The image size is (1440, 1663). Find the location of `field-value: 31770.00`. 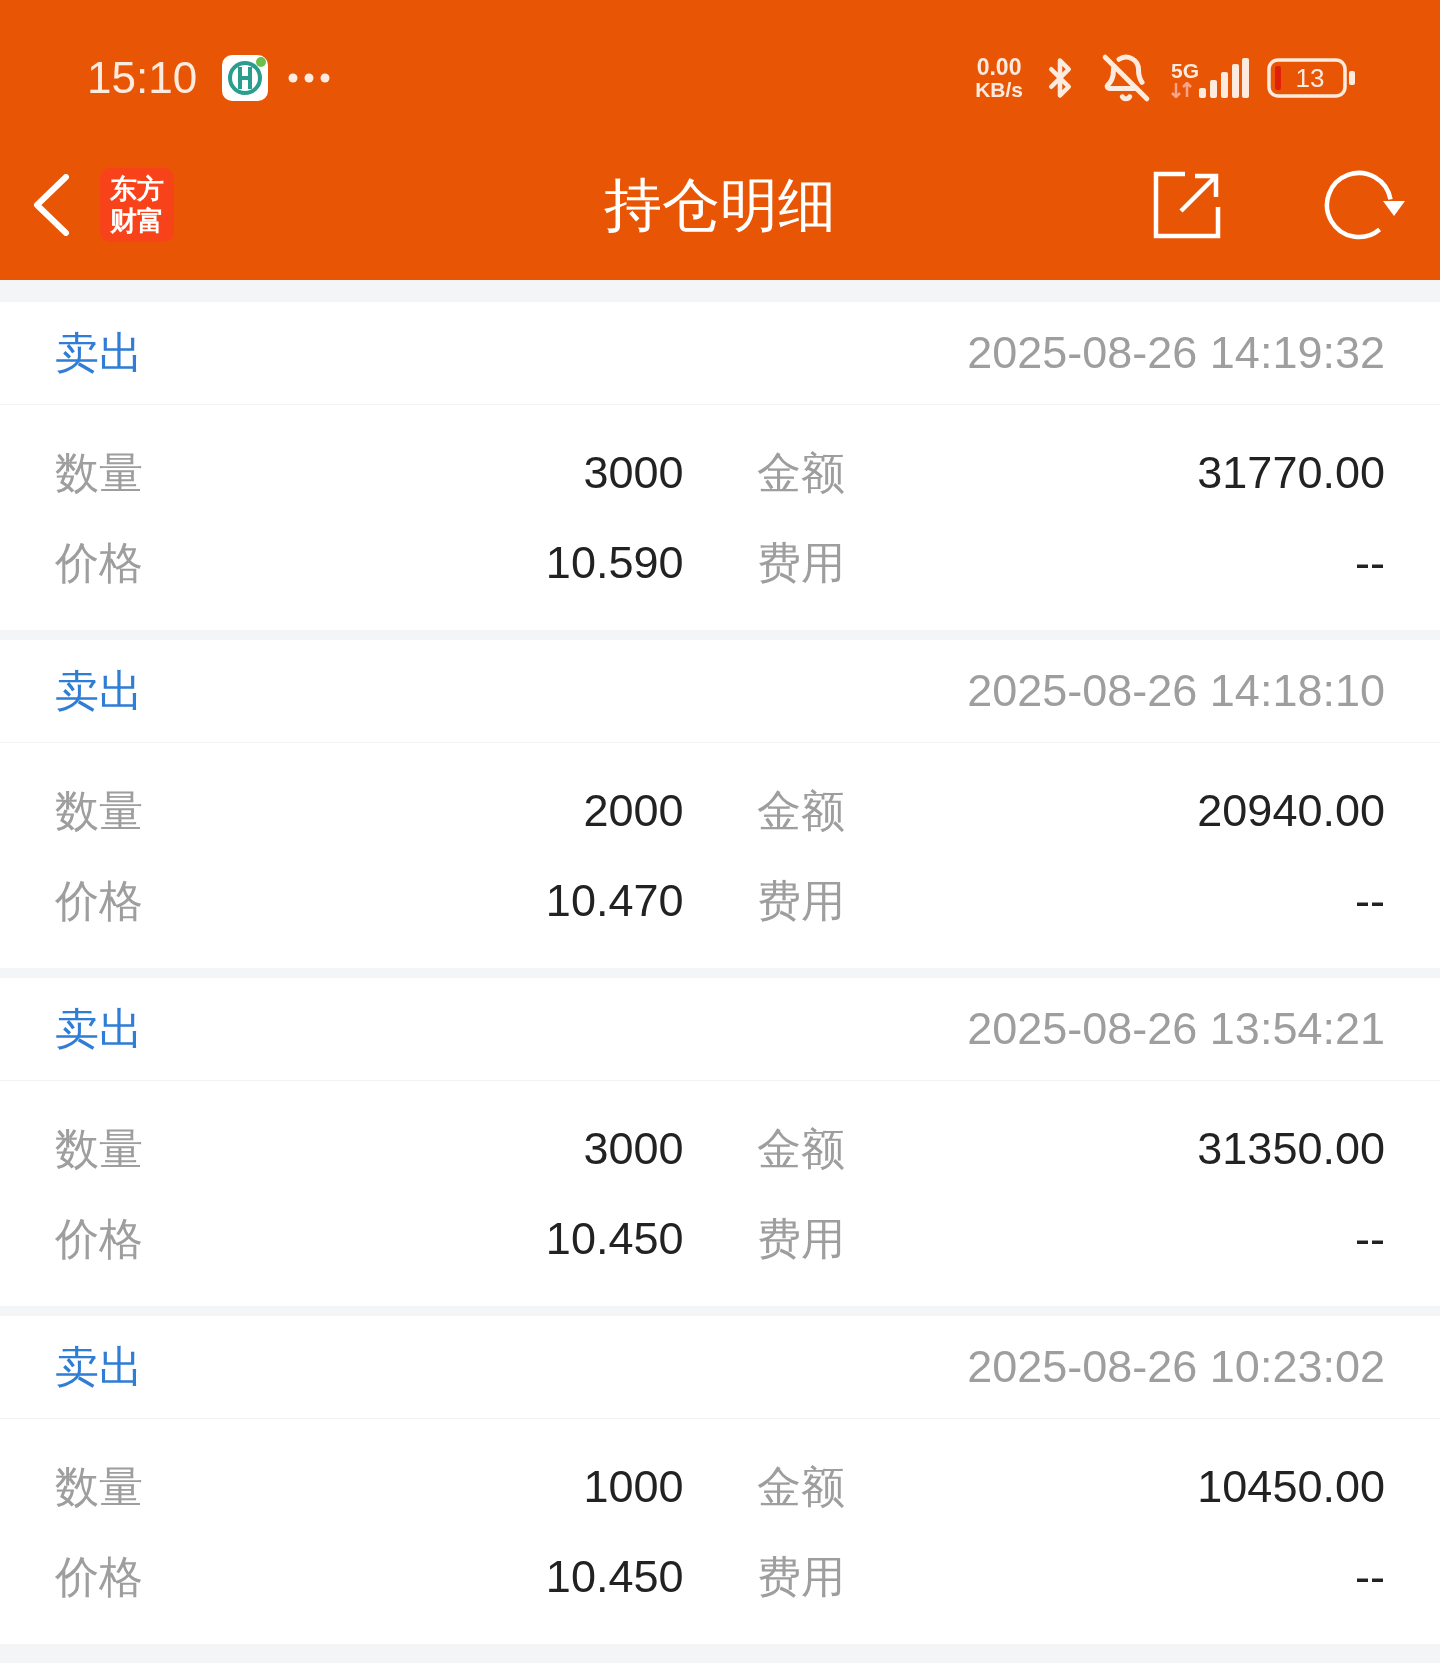

field-value: 31770.00 is located at coordinates (1291, 473).